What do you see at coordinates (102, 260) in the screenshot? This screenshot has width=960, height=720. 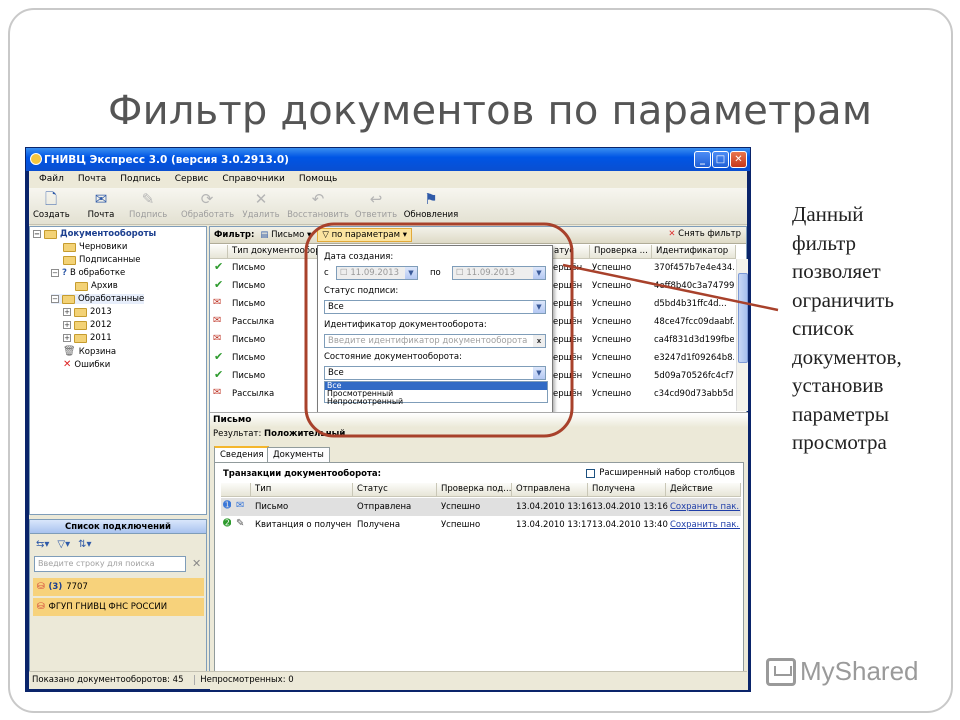 I see `tree-item-signed: Подписанные` at bounding box center [102, 260].